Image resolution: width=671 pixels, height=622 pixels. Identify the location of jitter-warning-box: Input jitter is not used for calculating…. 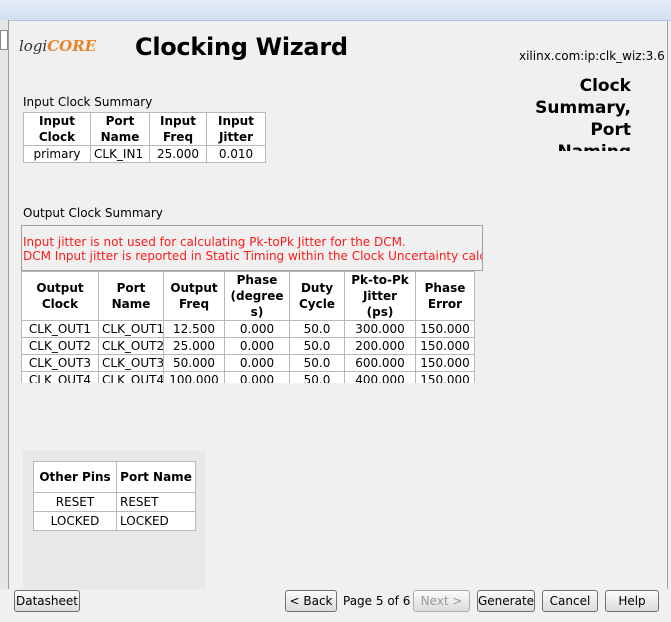
(252, 248).